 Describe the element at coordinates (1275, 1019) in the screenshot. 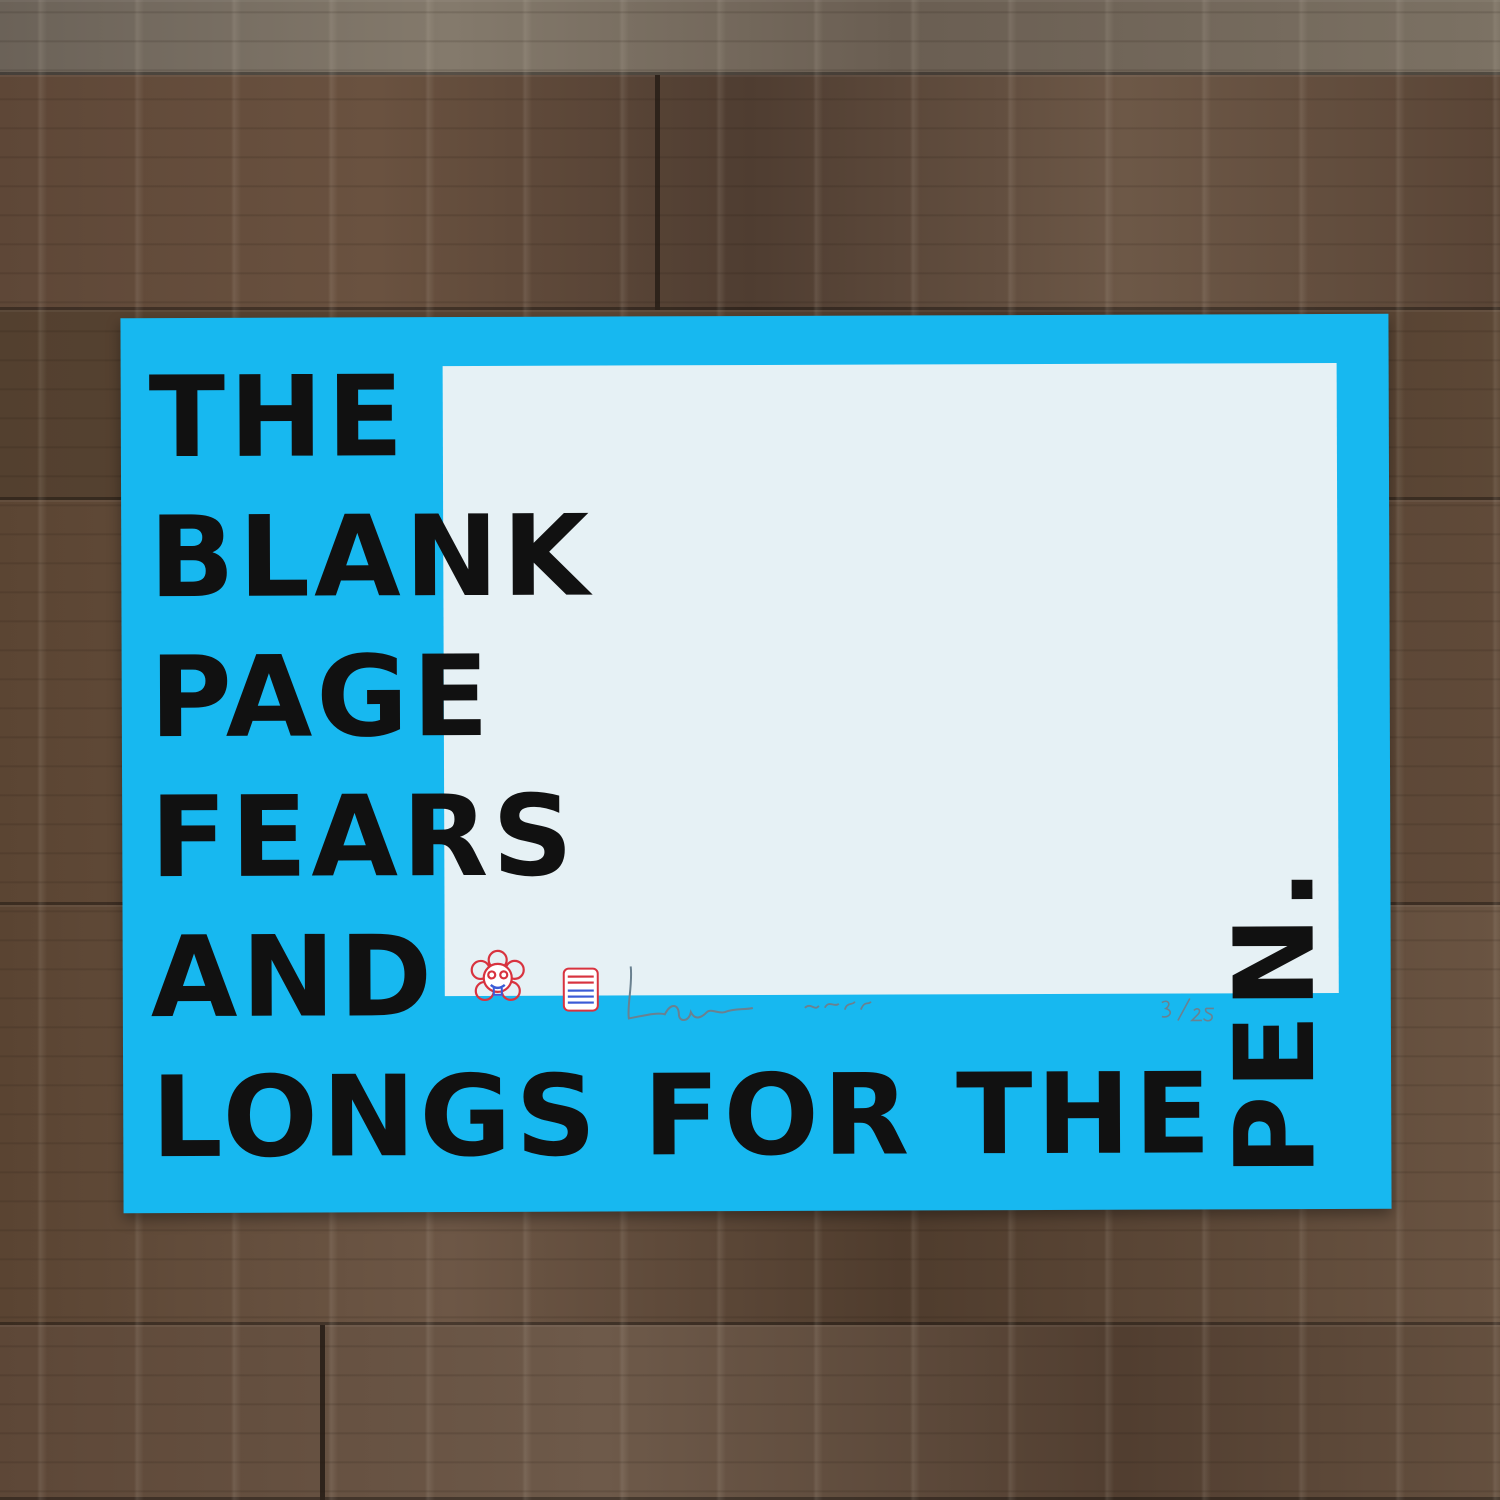

I see `vertical-word-pen: PEN.` at that location.